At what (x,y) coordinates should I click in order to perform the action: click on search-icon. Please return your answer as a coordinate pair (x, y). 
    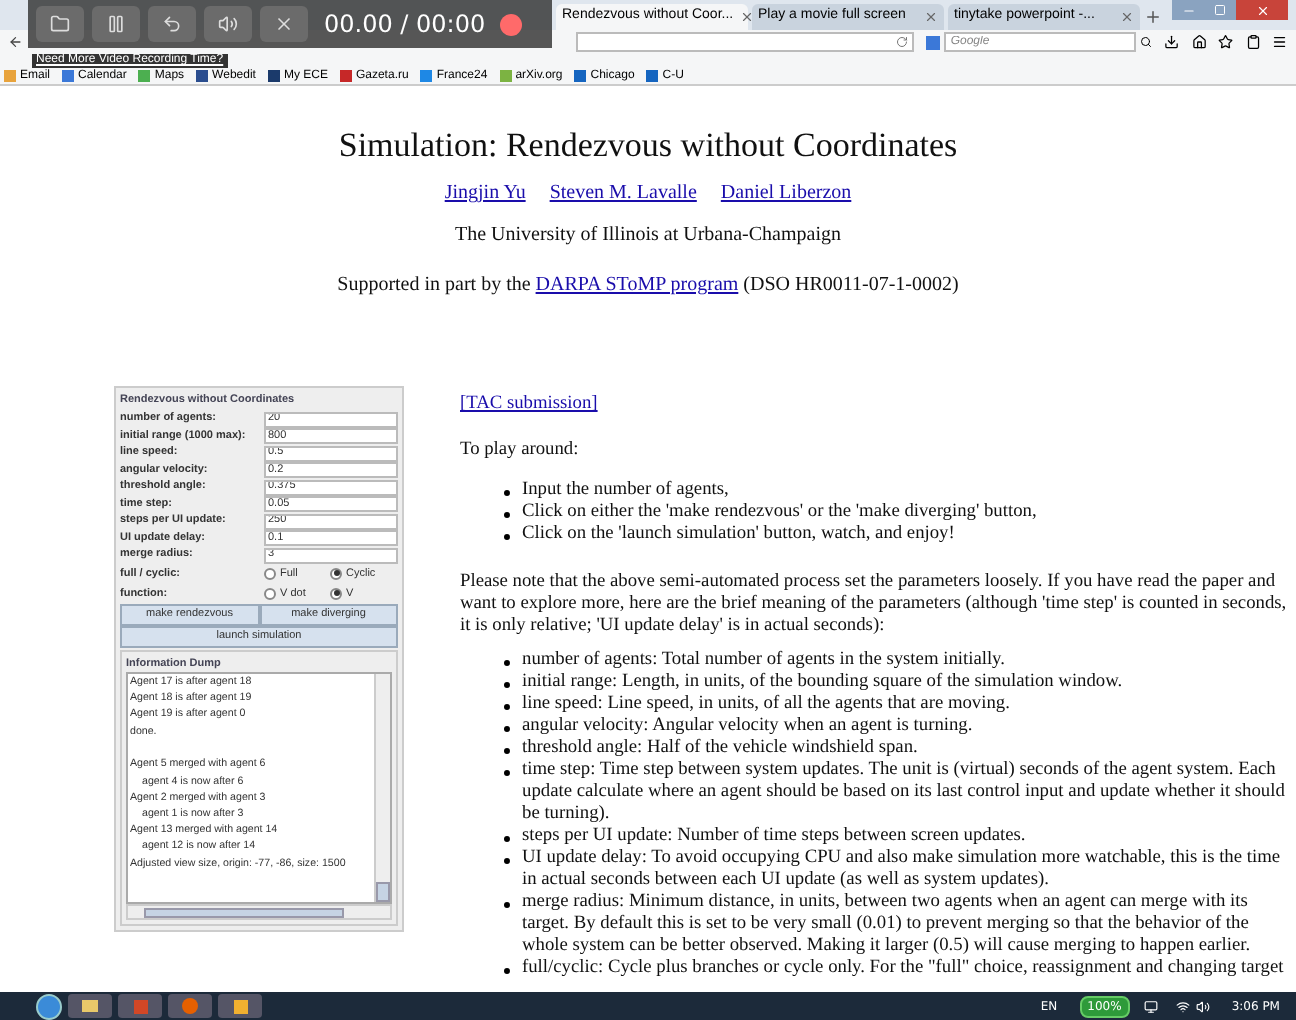
    Looking at the image, I should click on (1146, 42).